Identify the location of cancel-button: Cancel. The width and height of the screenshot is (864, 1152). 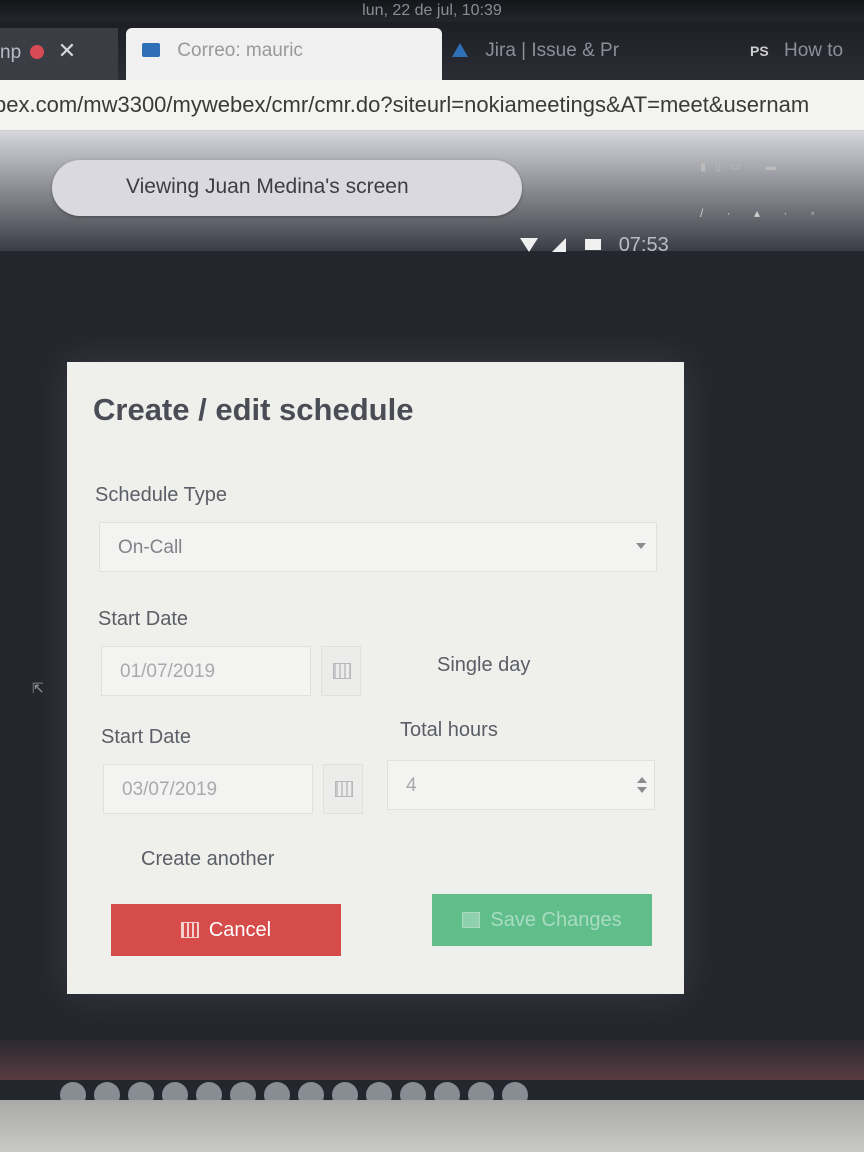
(226, 930).